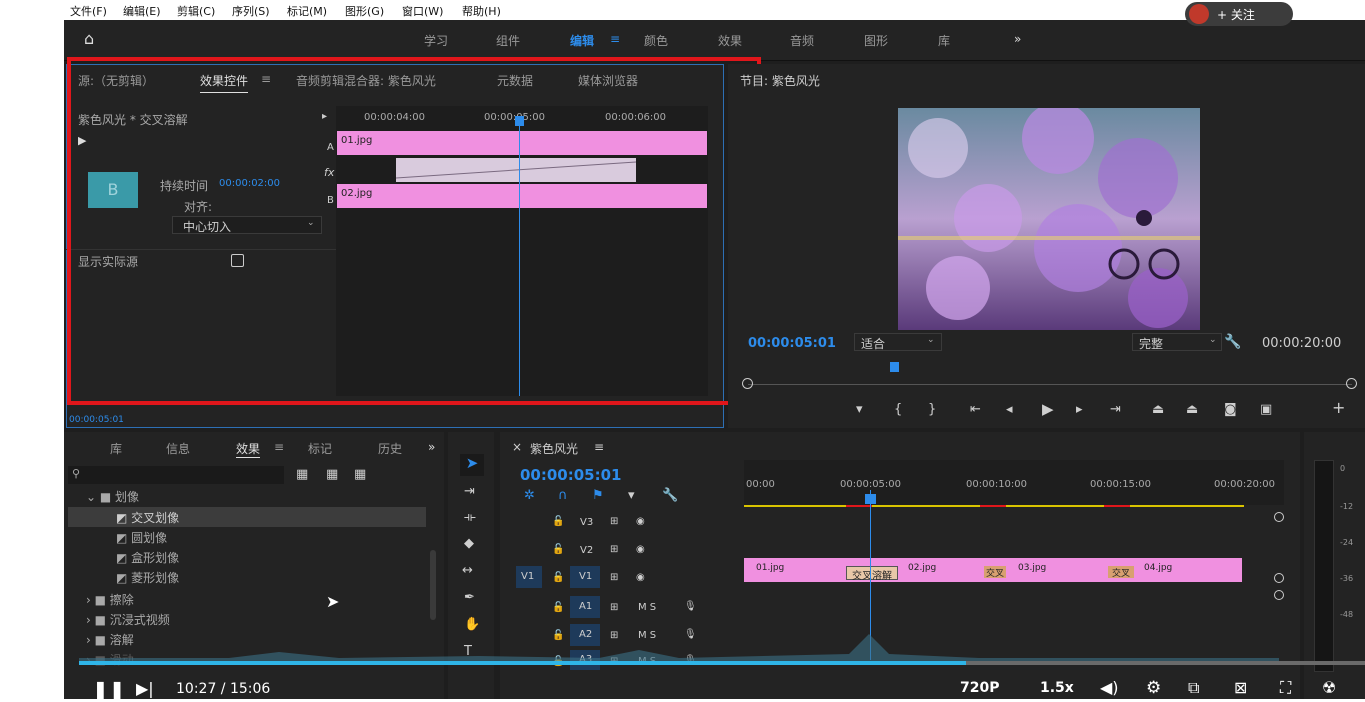 The height and width of the screenshot is (702, 1365). Describe the element at coordinates (1240, 687) in the screenshot. I see `widescreen-icon: ⊠` at that location.